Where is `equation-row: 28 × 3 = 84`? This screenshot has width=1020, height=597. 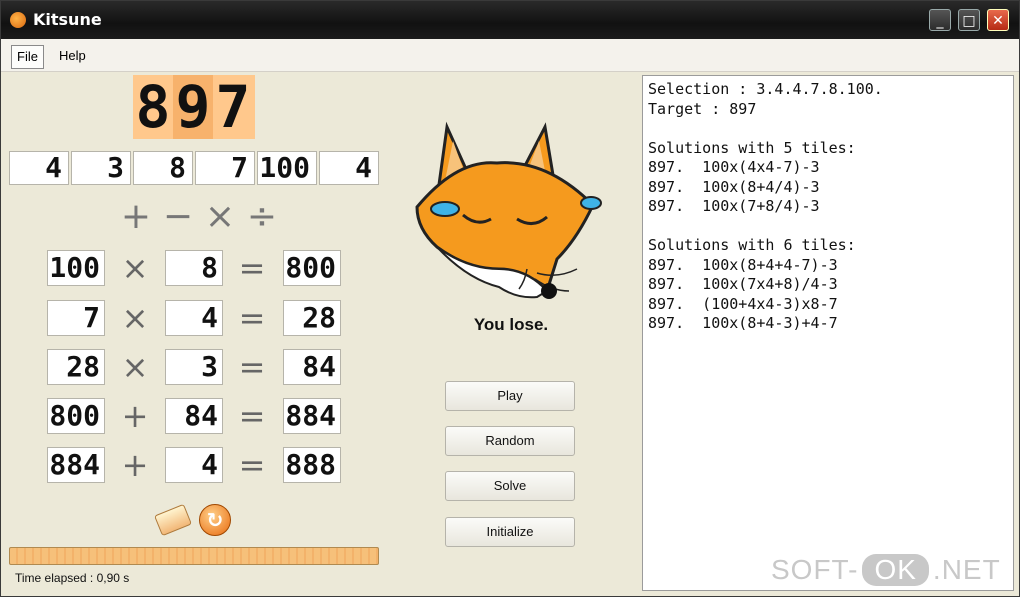
equation-row: 28 × 3 = 84 is located at coordinates (195, 368).